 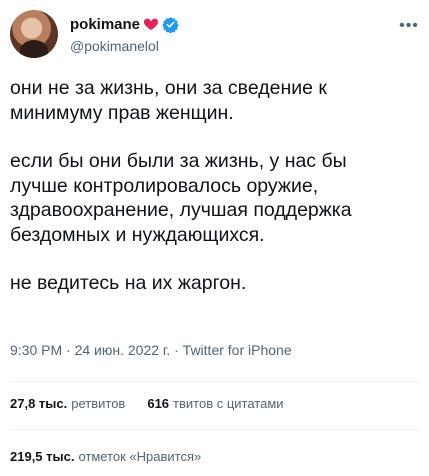 What do you see at coordinates (170, 24) in the screenshot?
I see `verified-badge-icon` at bounding box center [170, 24].